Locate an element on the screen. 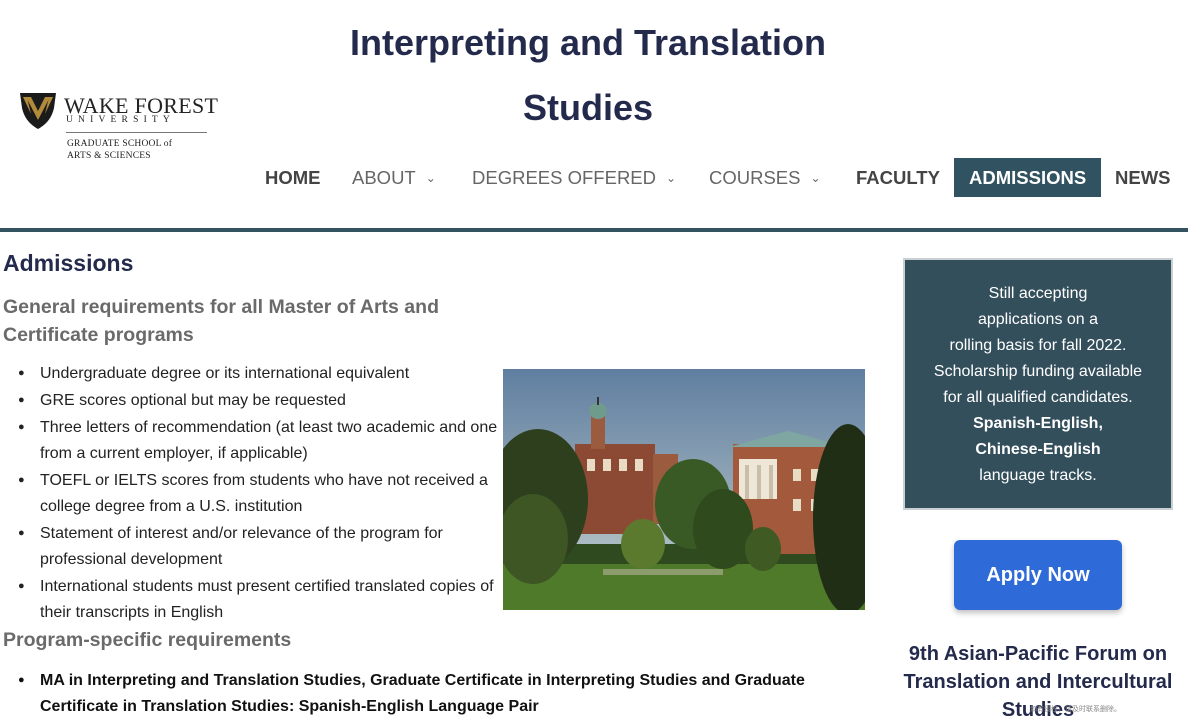 The height and width of the screenshot is (720, 1188). logo-school-line1: GRADUATE SCHOOL of is located at coordinates (120, 144).